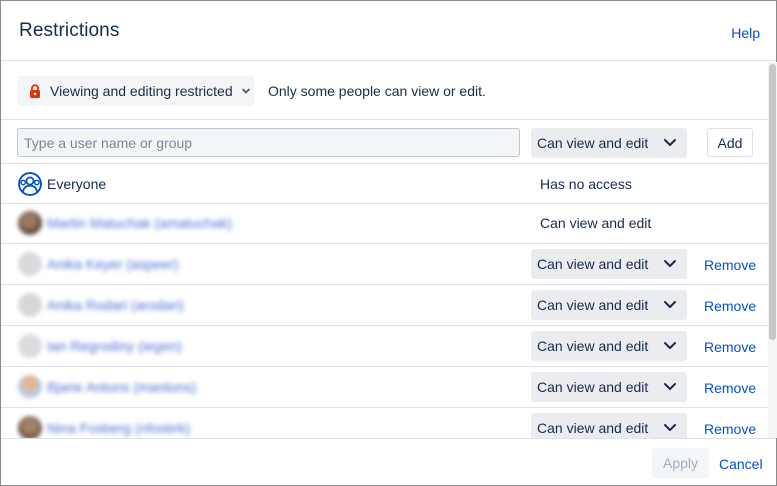  I want to click on entry-name: Bjarie Antons (mantons), so click(121, 387).